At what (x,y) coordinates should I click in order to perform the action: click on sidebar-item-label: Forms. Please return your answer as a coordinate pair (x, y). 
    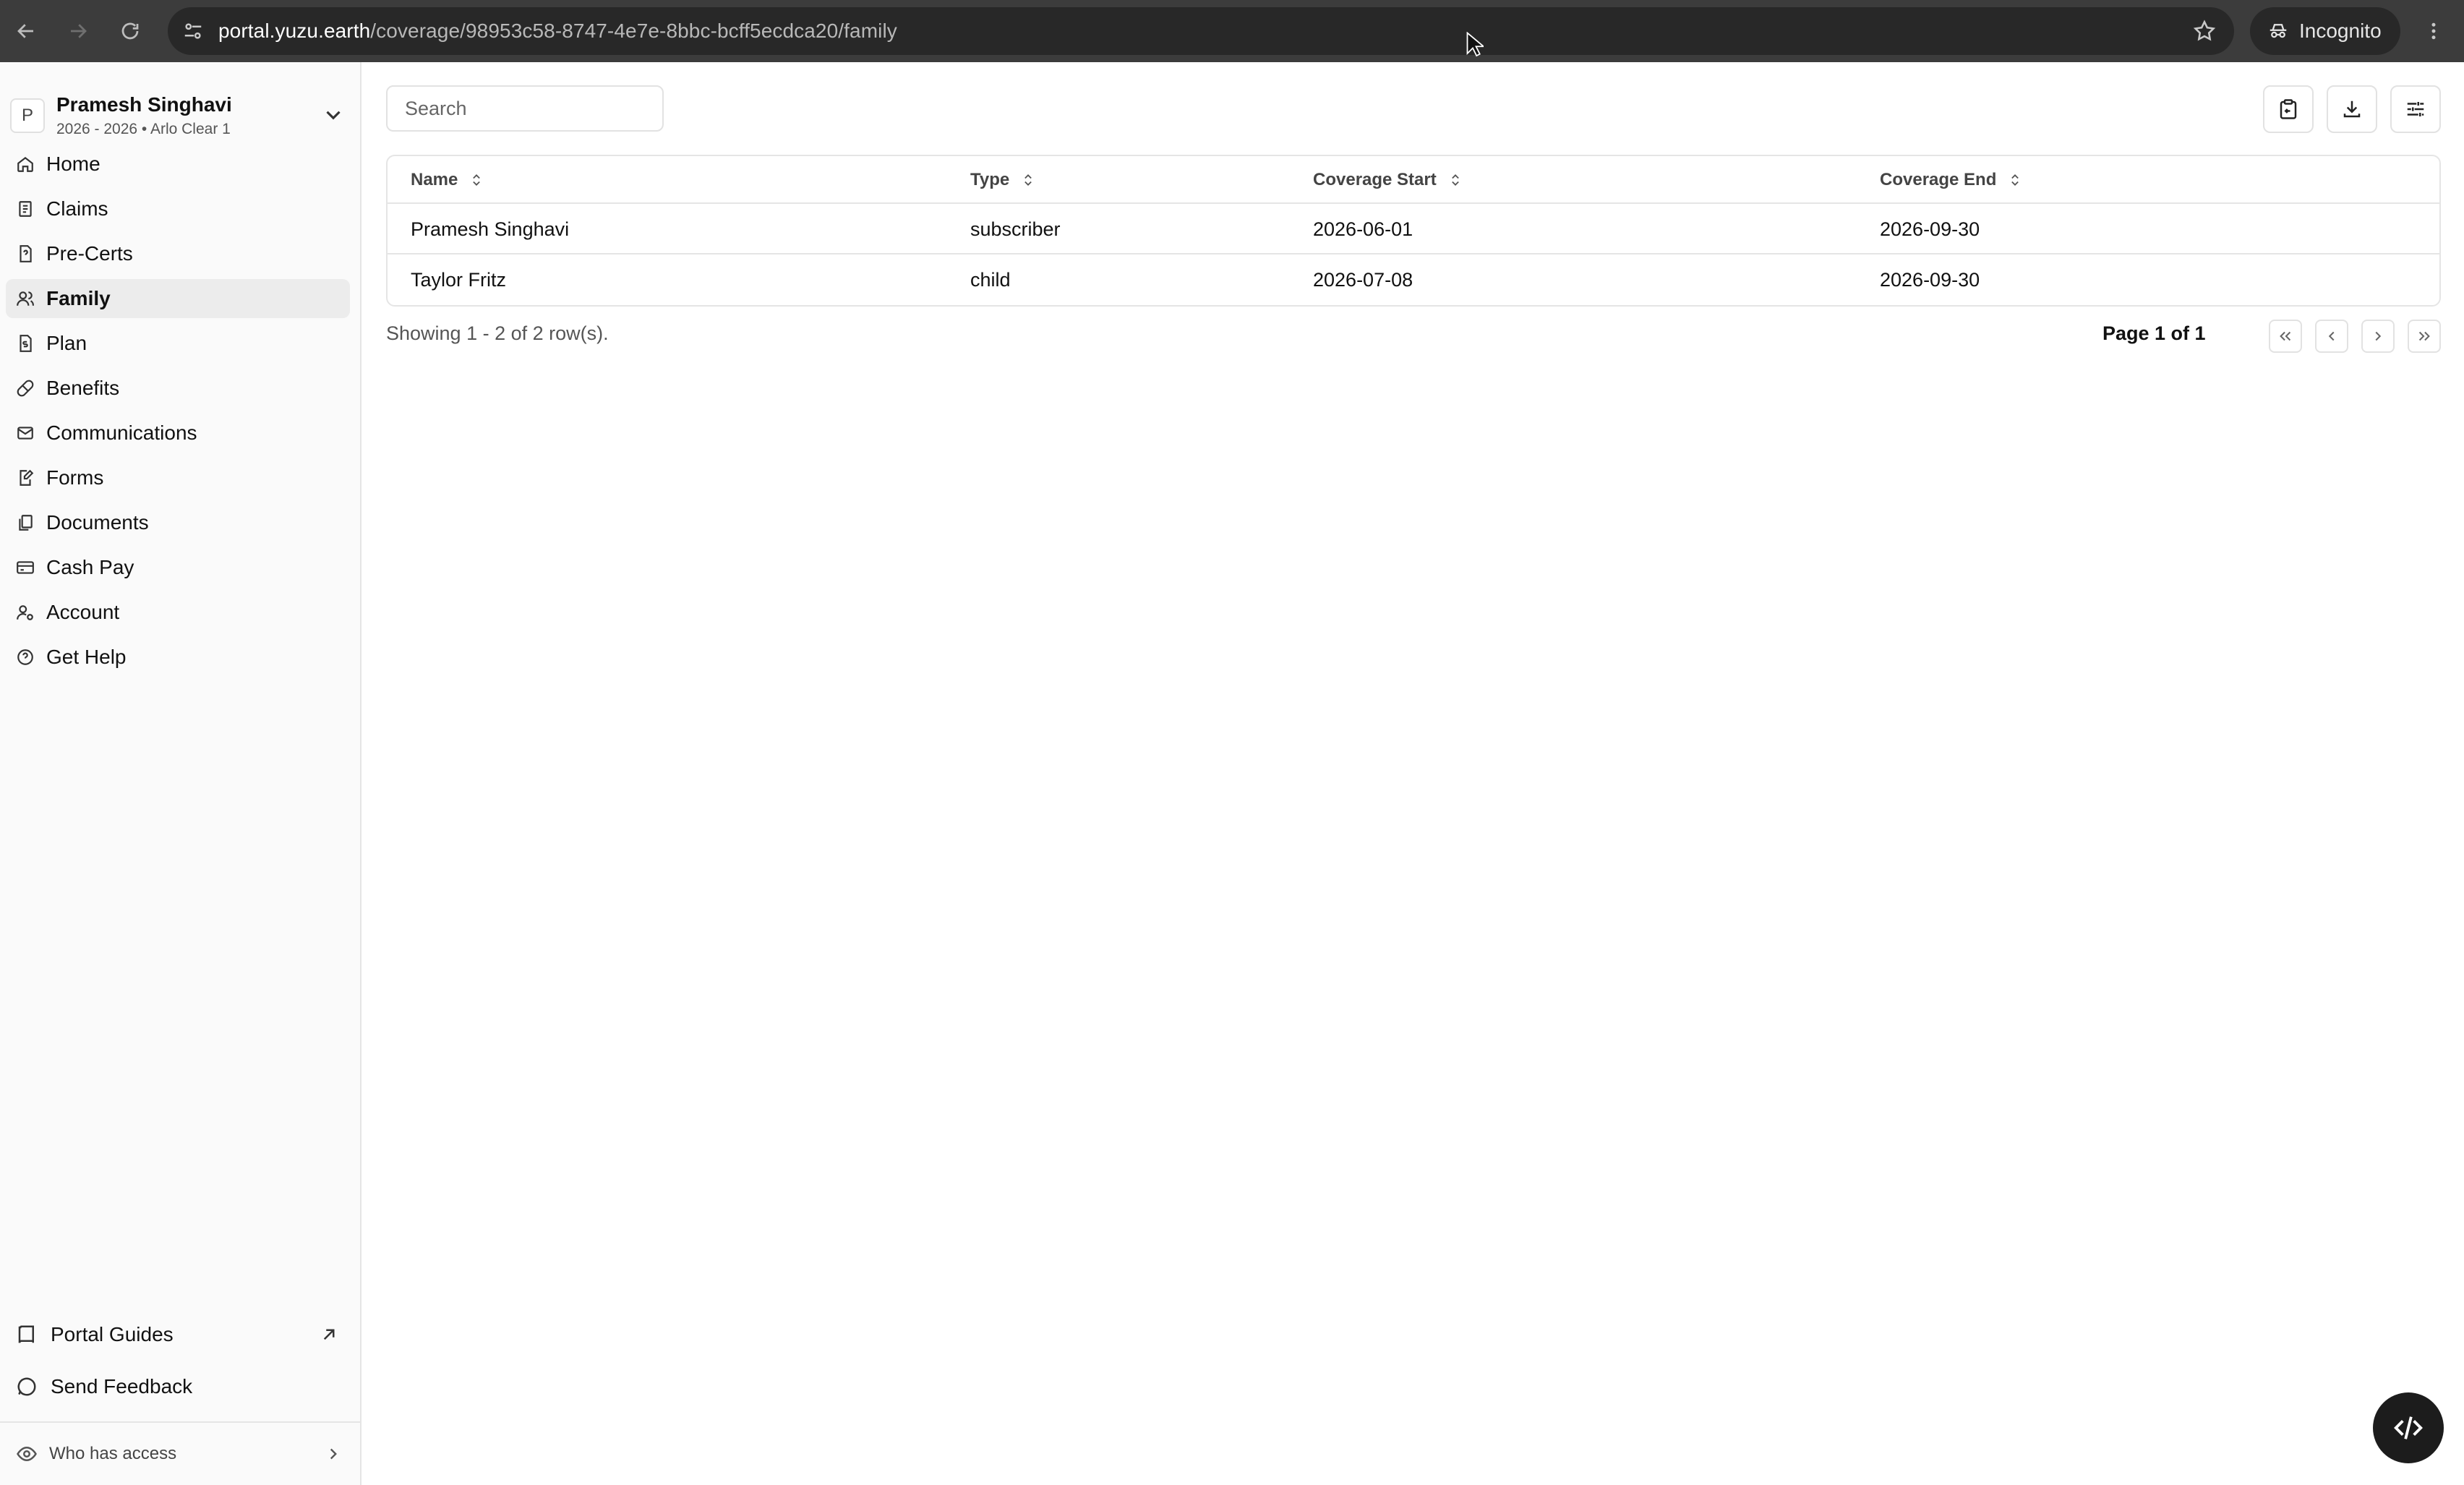
    Looking at the image, I should click on (75, 478).